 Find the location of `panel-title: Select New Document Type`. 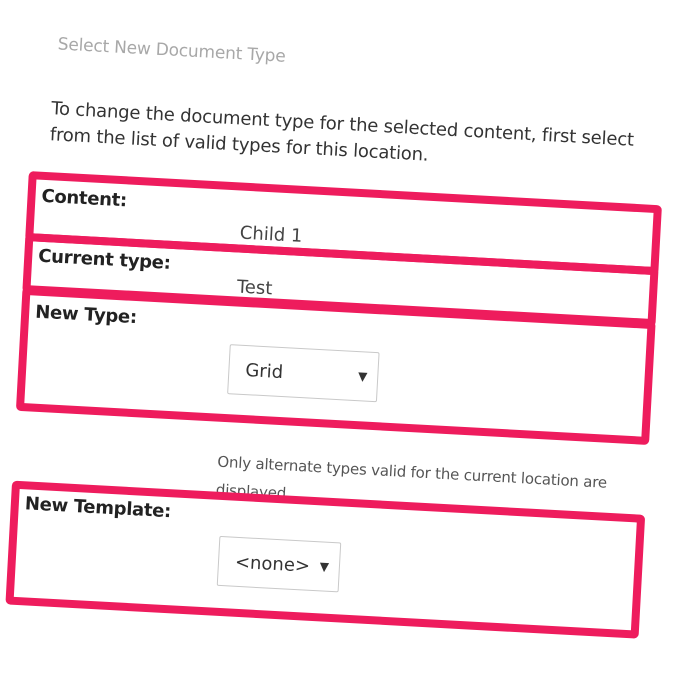

panel-title: Select New Document Type is located at coordinates (172, 50).